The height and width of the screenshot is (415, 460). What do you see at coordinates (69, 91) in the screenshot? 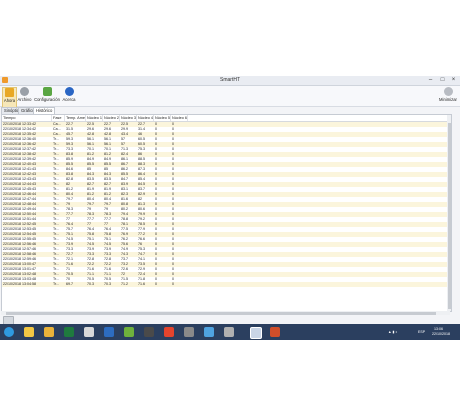
I see `info-icon` at bounding box center [69, 91].